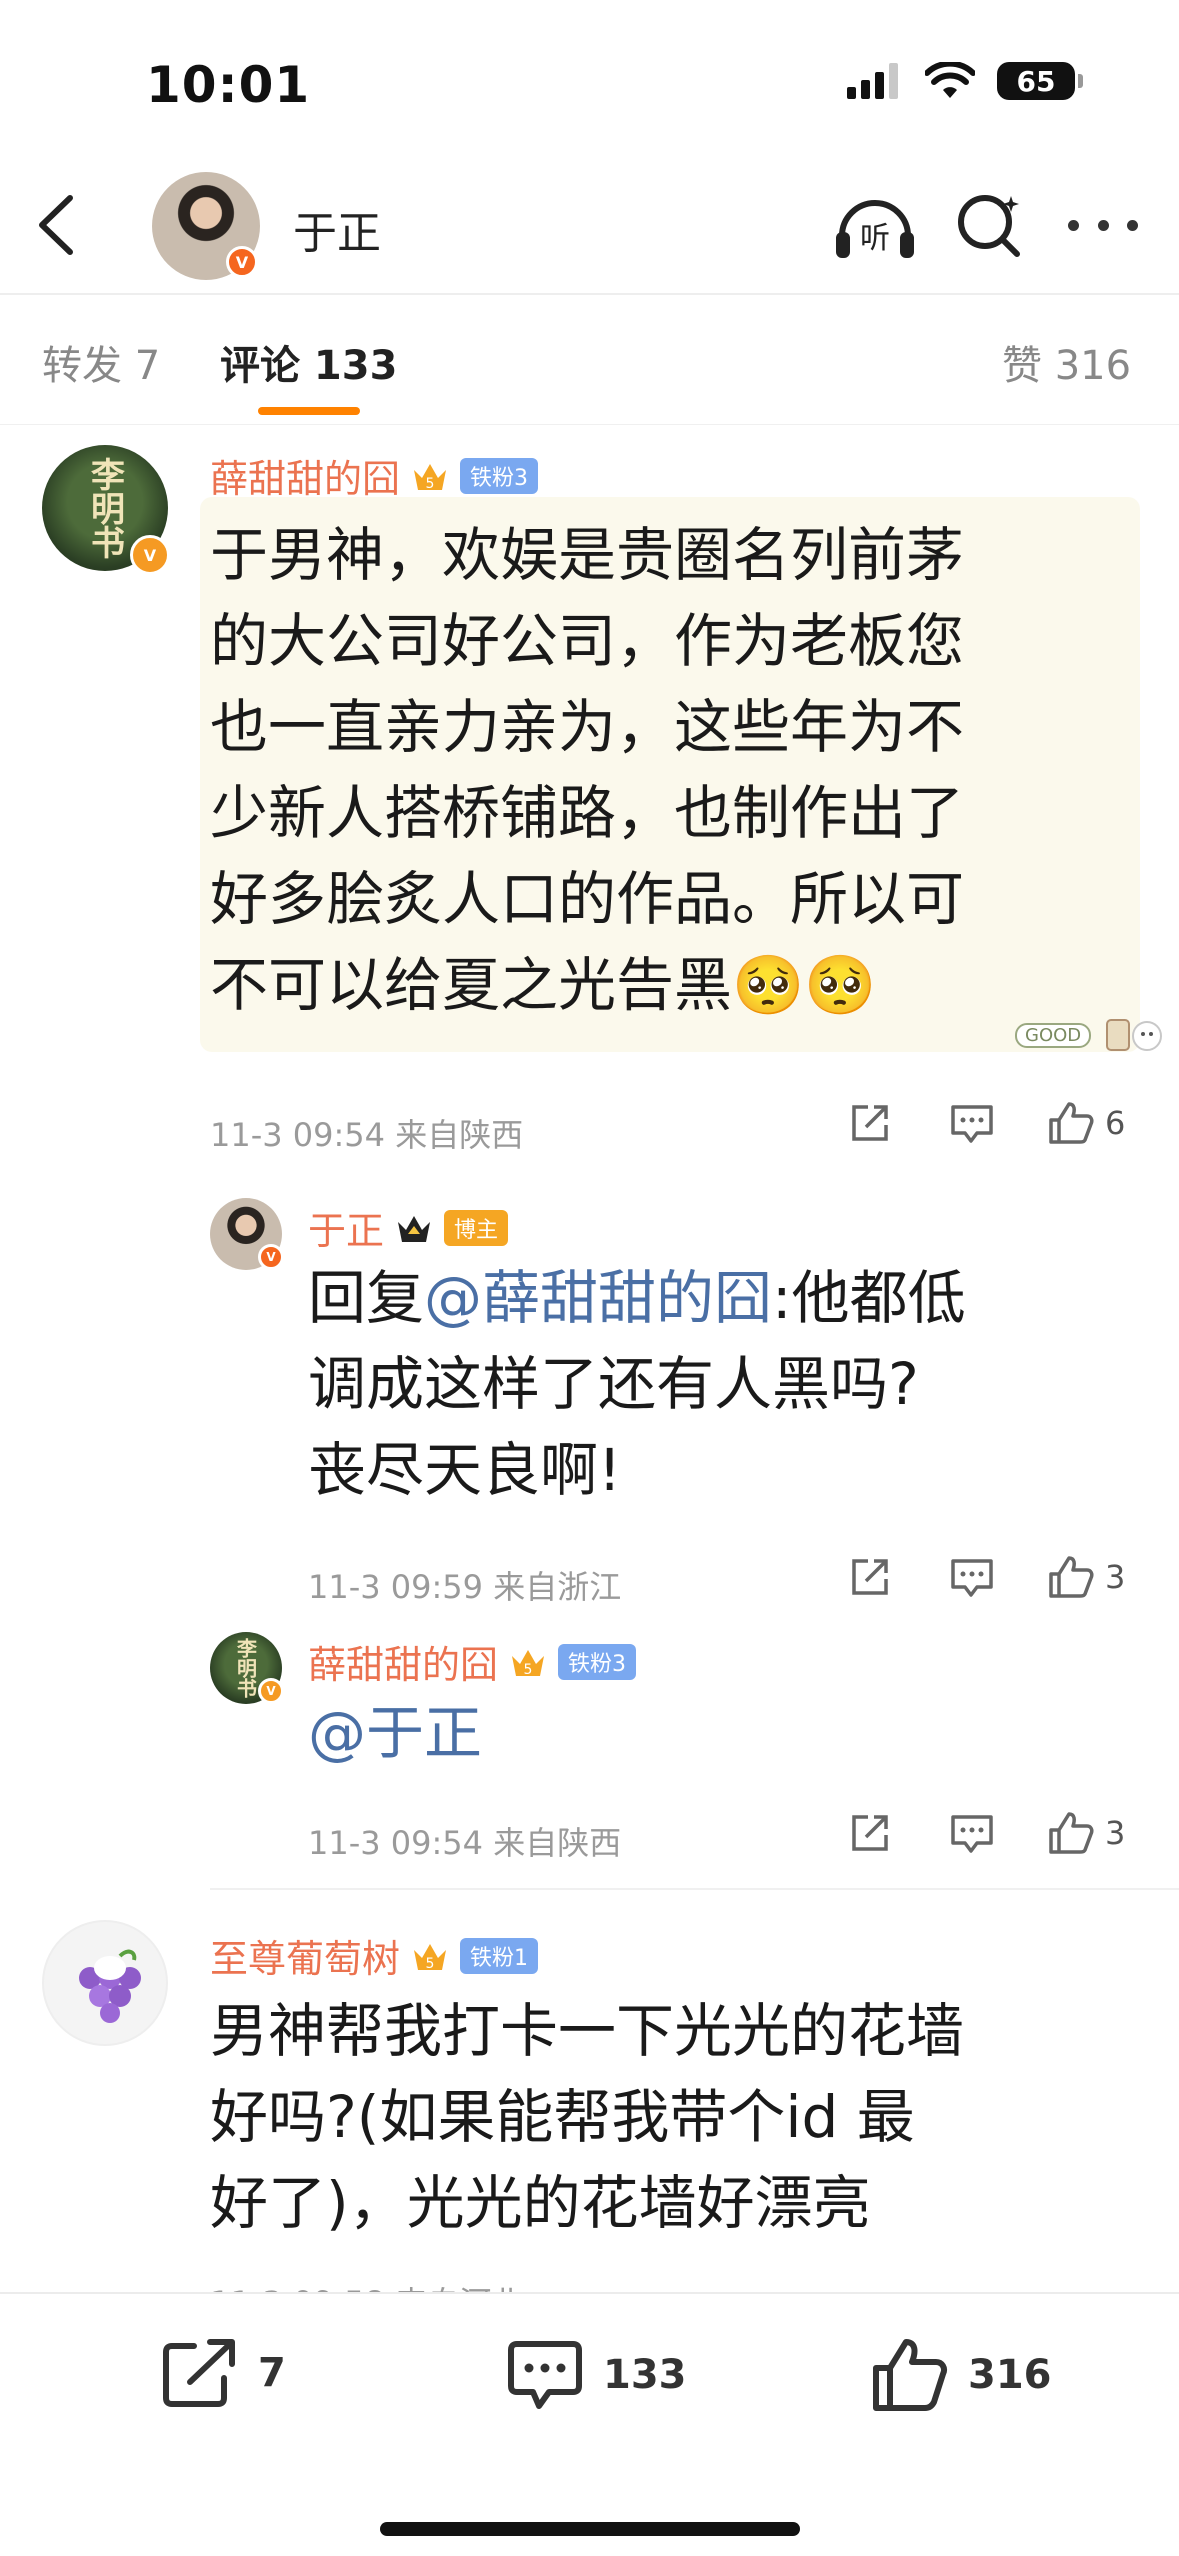 The width and height of the screenshot is (1179, 2556). I want to click on tab-likes: 赞 316, so click(1066, 362).